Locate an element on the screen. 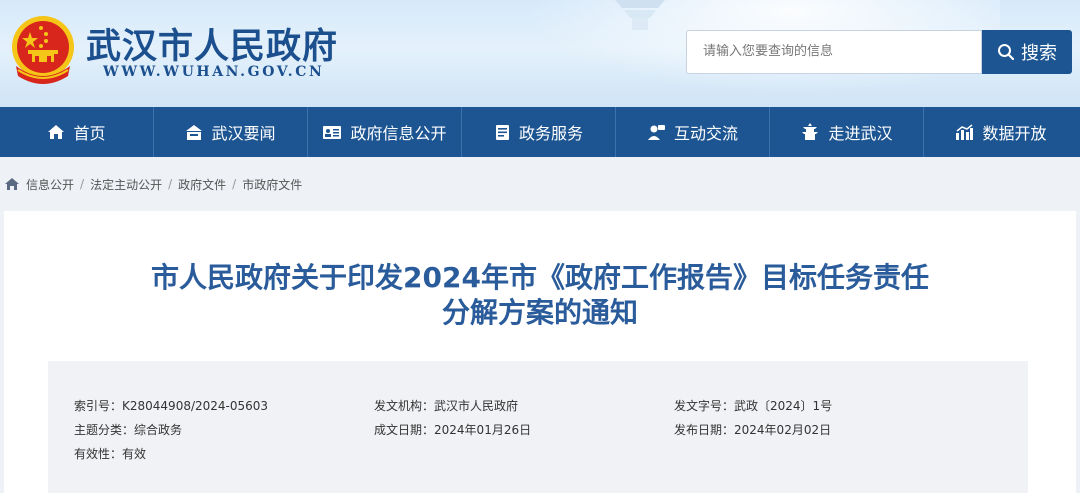  breadcrumb: 信息公开 / 法定主动公开 / 政府文件 / 市政府文件 is located at coordinates (153, 184).